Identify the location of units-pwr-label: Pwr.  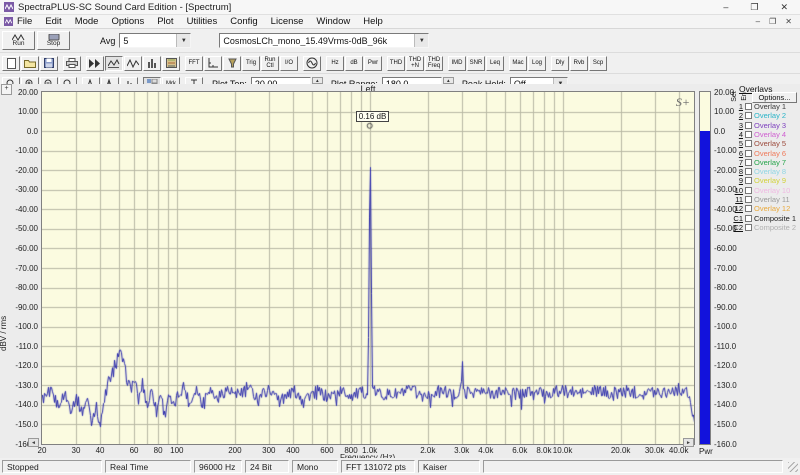
(373, 63).